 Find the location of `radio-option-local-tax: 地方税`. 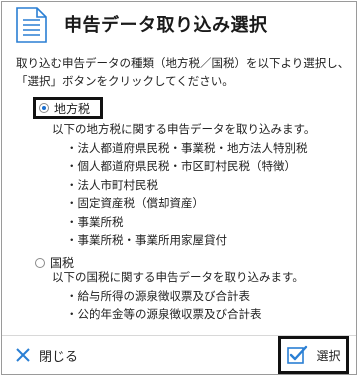

radio-option-local-tax: 地方税 is located at coordinates (68, 108).